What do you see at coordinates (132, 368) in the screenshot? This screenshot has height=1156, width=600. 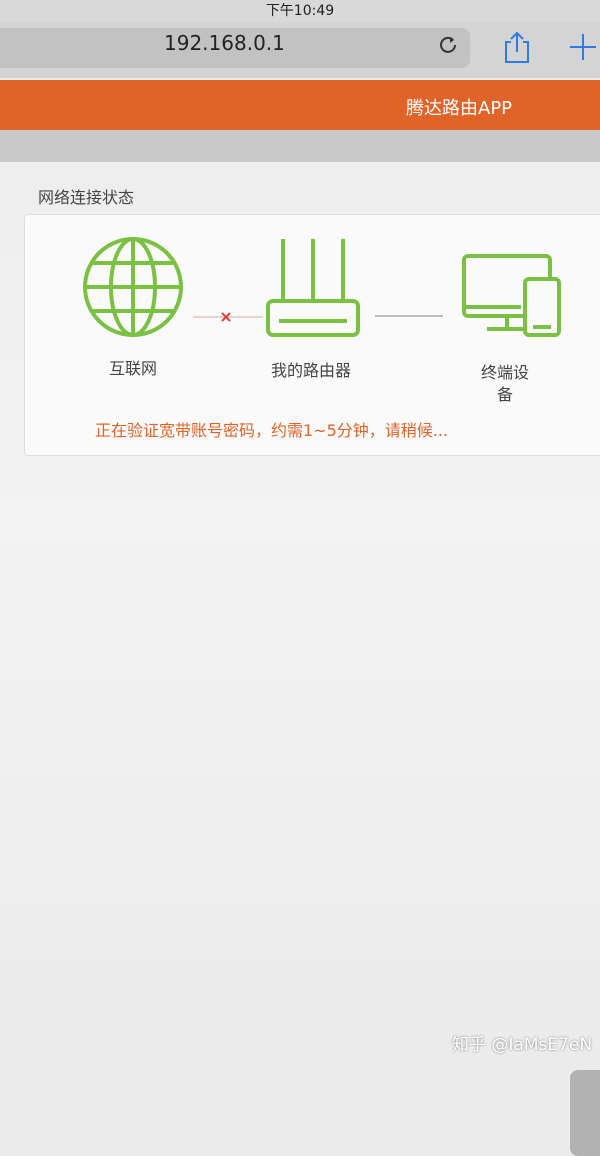 I see `internet-label: 互联网` at bounding box center [132, 368].